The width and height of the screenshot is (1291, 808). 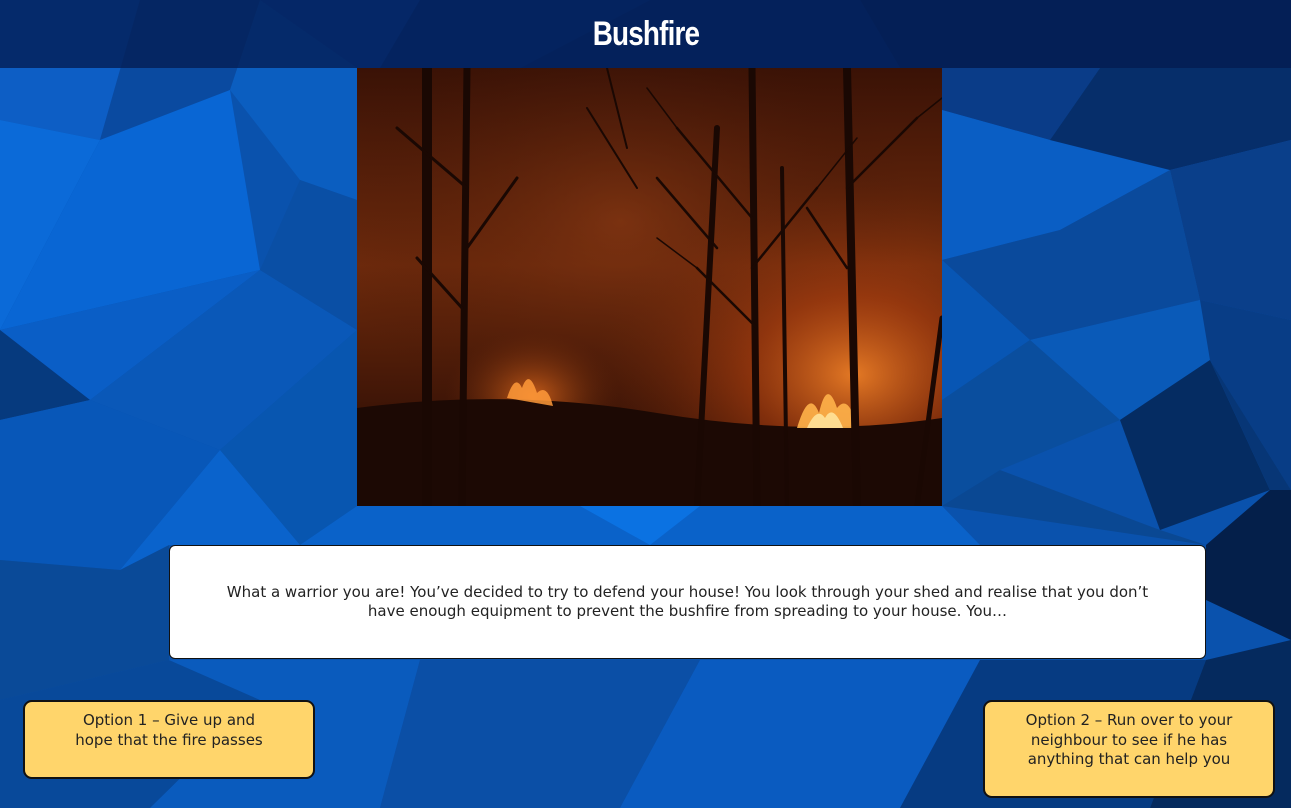 I want to click on page-title: Bushfire, so click(x=645, y=33).